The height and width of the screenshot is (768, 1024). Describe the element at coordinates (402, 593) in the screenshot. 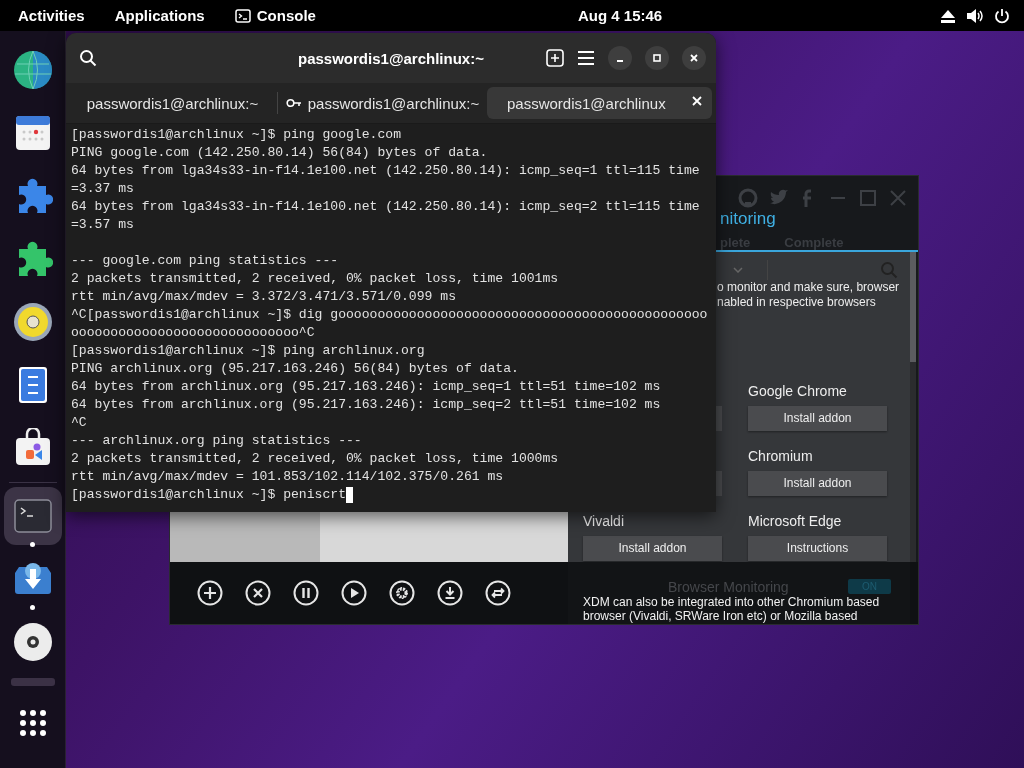

I see `settings-icon` at that location.